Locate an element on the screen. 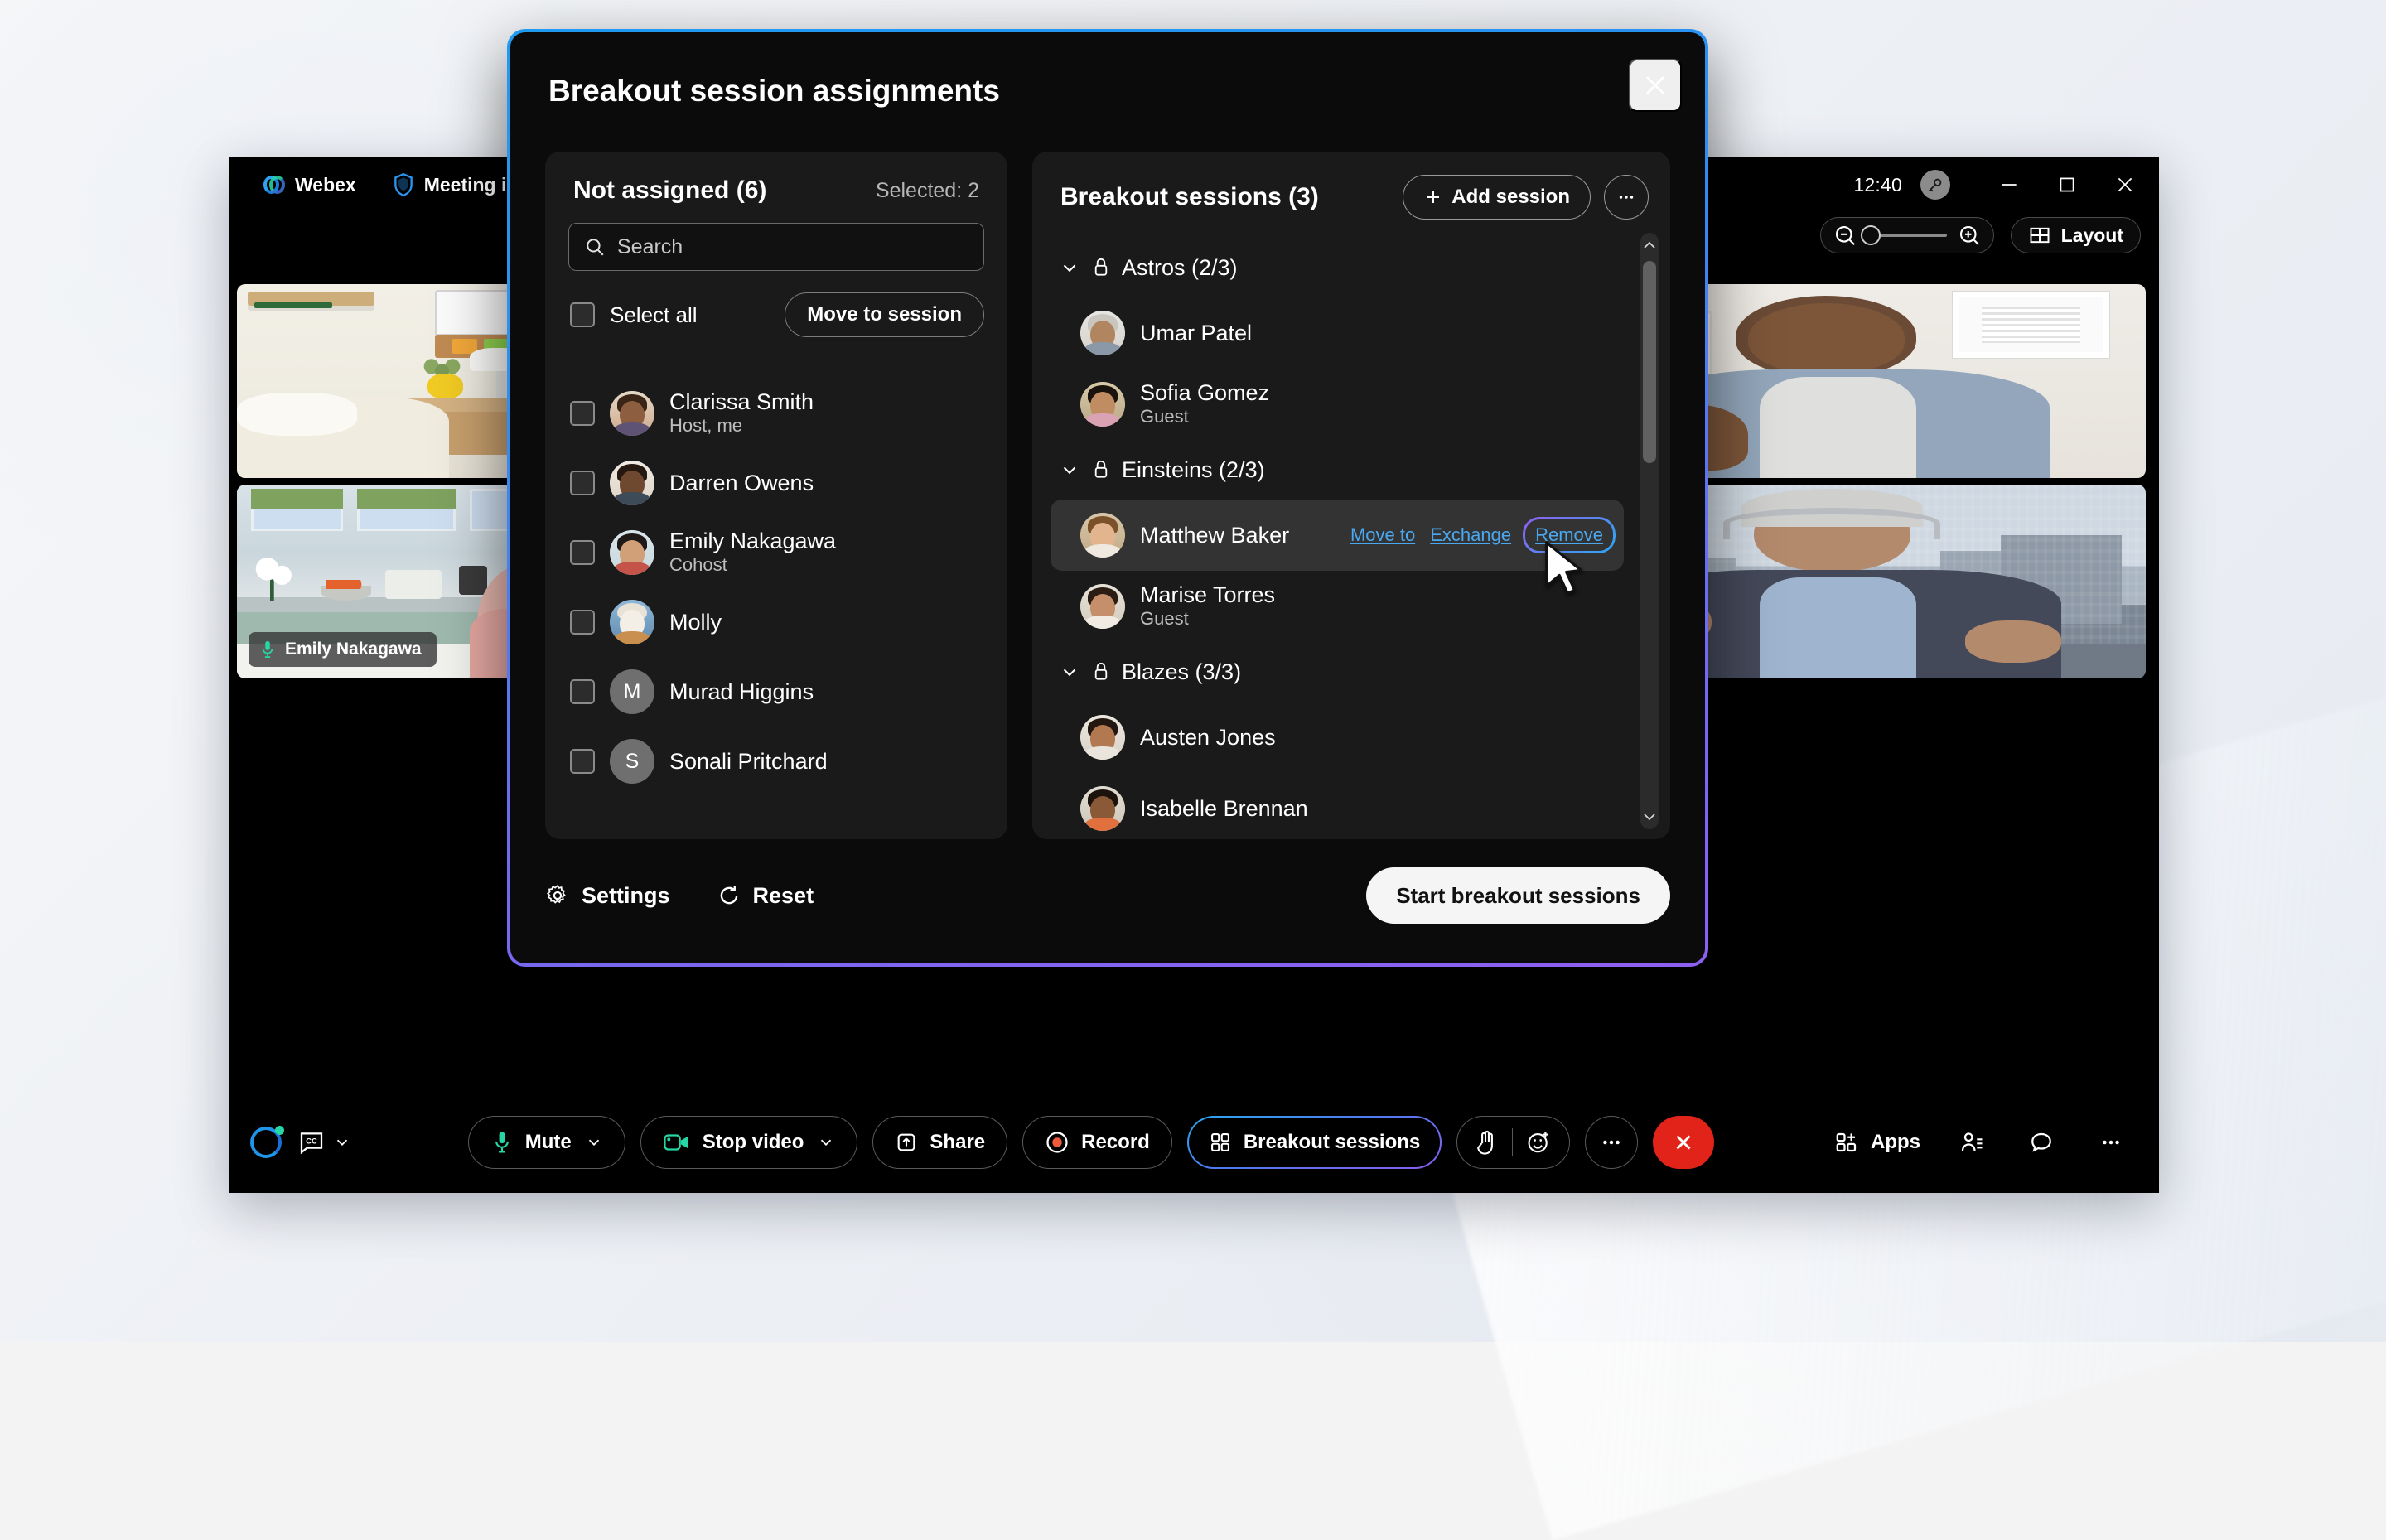 The width and height of the screenshot is (2386, 1540). add-session-button: Add session is located at coordinates (1497, 197).